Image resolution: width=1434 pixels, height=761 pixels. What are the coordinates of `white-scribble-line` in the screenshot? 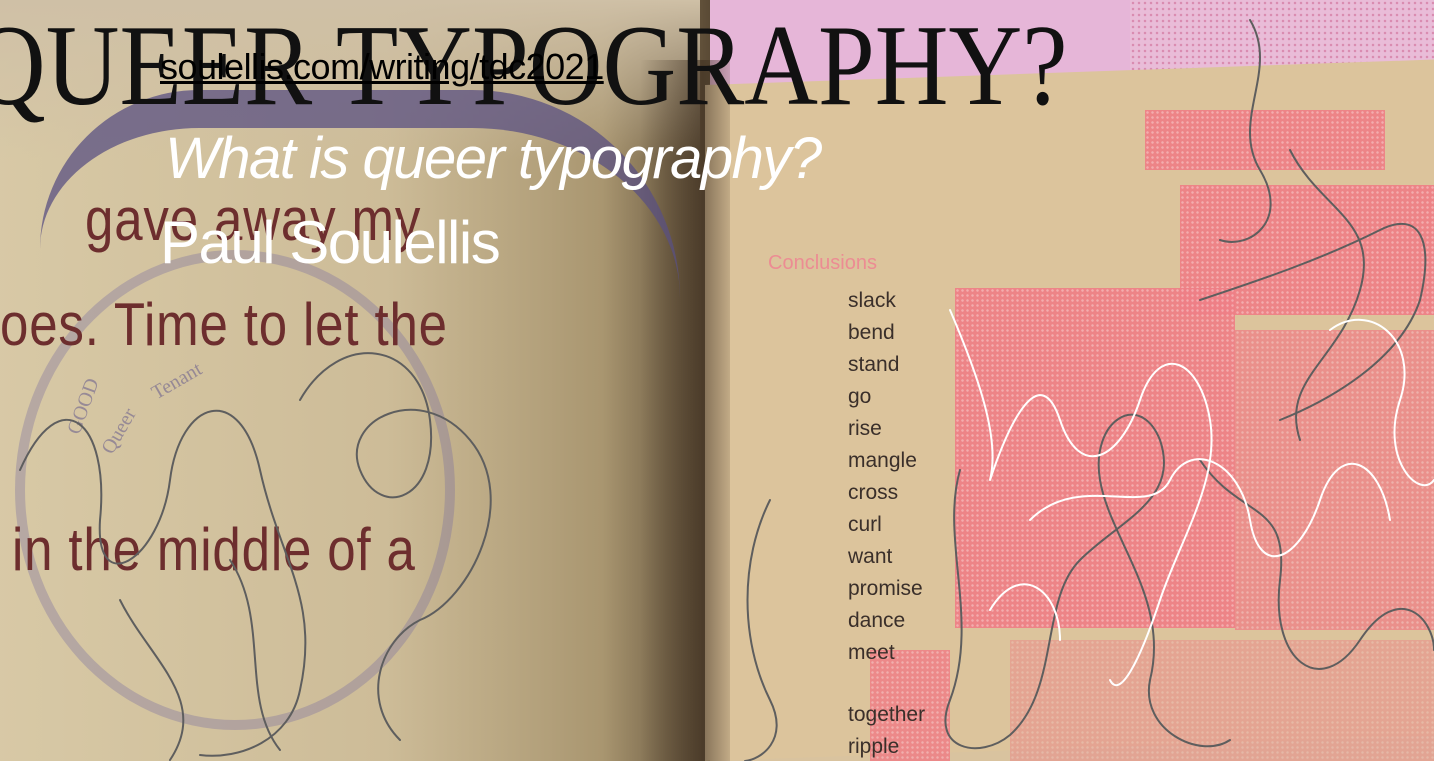 It's located at (1211, 479).